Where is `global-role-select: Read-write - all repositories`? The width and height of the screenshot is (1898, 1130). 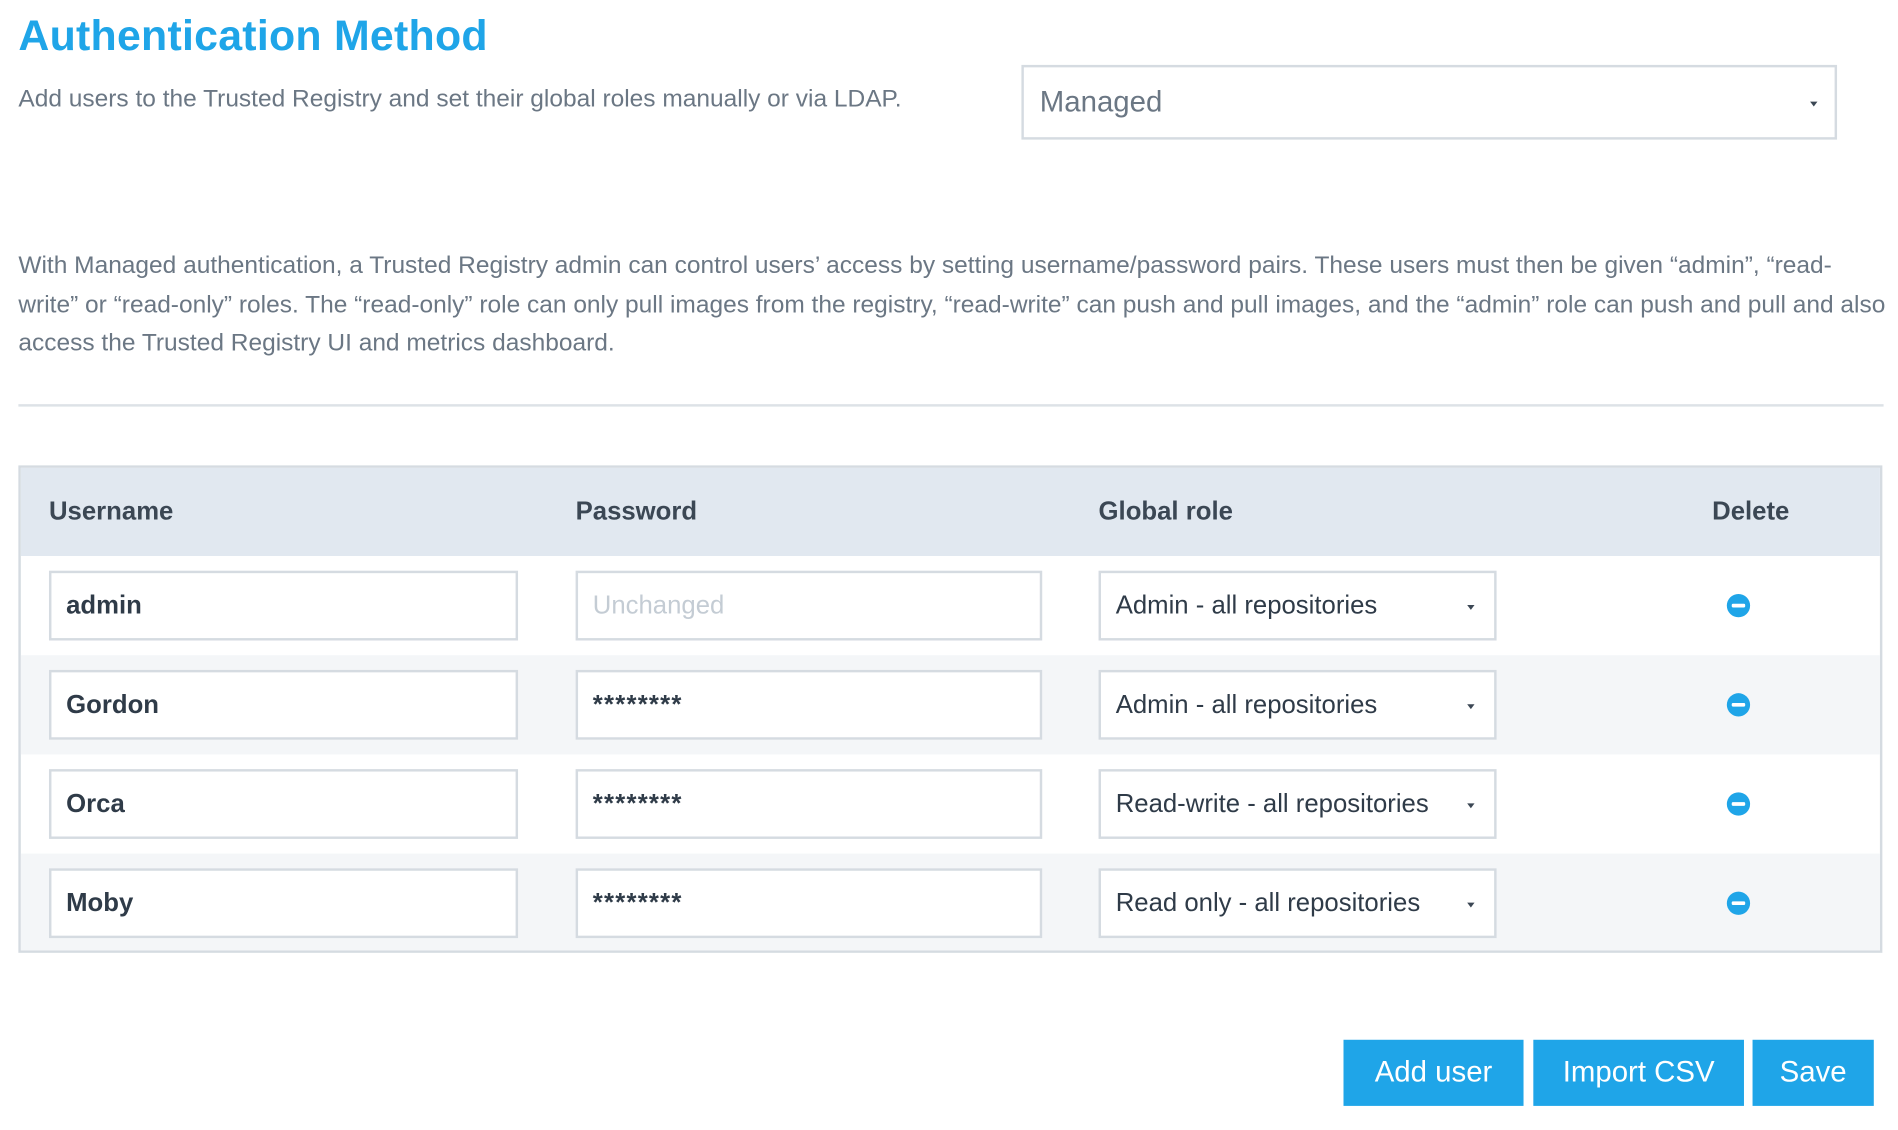 global-role-select: Read-write - all repositories is located at coordinates (1297, 804).